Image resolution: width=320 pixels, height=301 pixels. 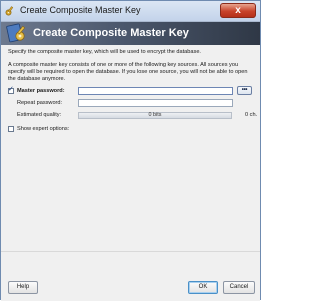 What do you see at coordinates (239, 287) in the screenshot?
I see `cancel-button: Cancel` at bounding box center [239, 287].